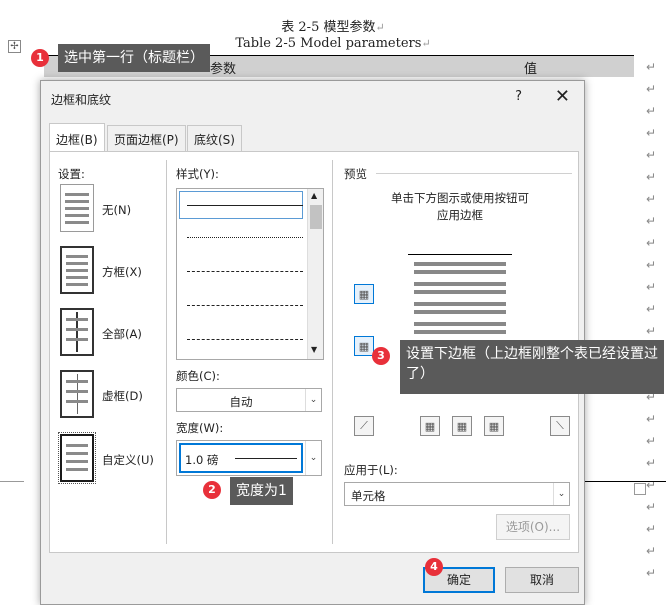  Describe the element at coordinates (332, 352) in the screenshot. I see `divider-right` at that location.